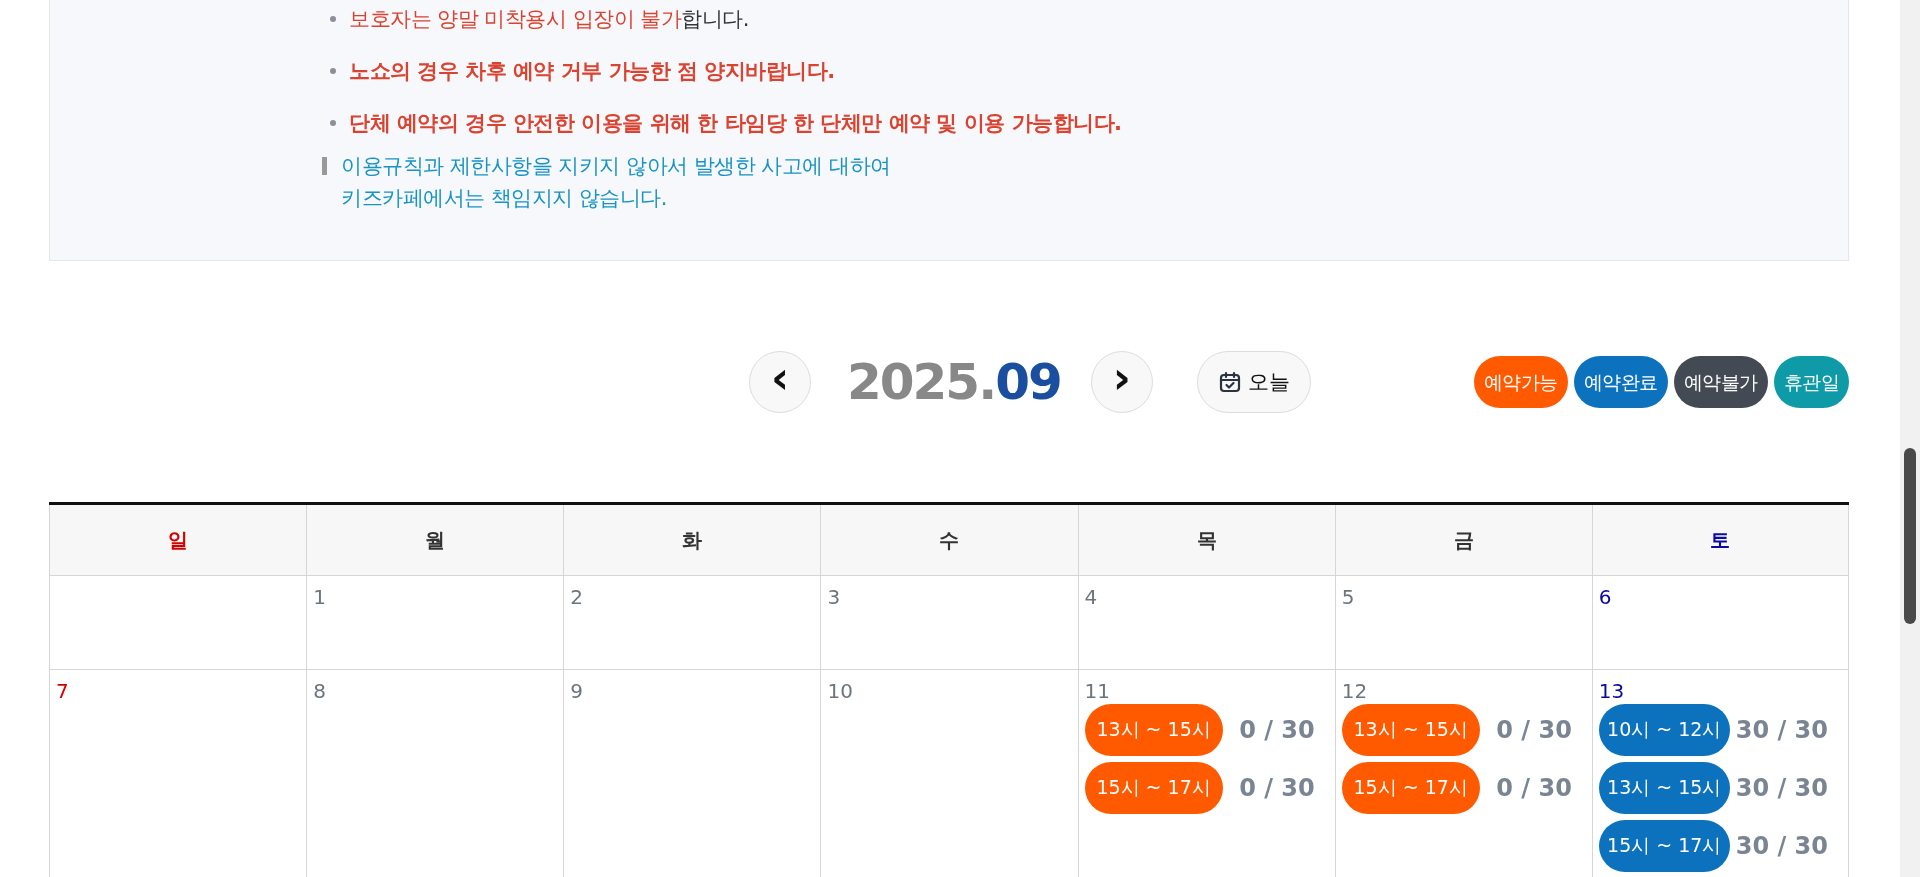 The width and height of the screenshot is (1920, 877). I want to click on day-number: 9, so click(577, 691).